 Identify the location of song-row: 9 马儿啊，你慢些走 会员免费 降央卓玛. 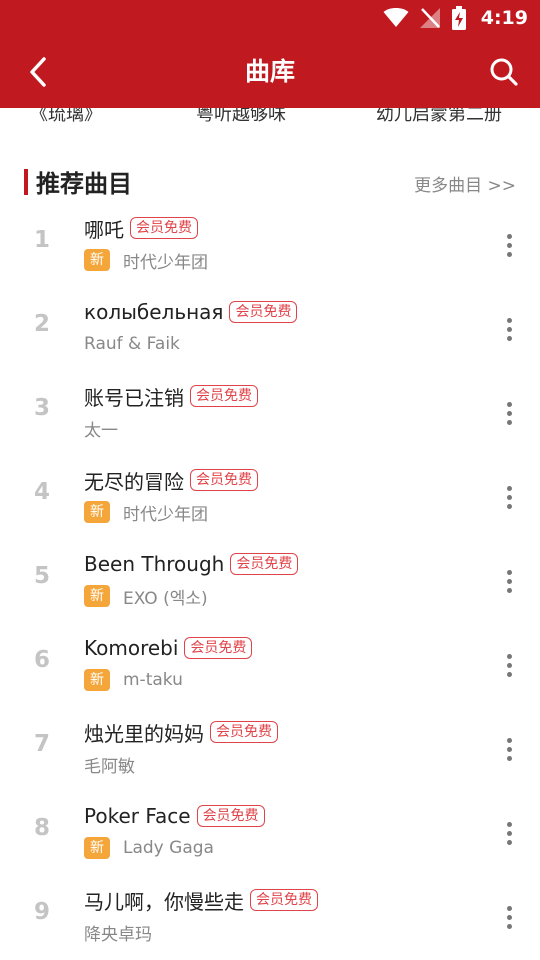
(270, 917).